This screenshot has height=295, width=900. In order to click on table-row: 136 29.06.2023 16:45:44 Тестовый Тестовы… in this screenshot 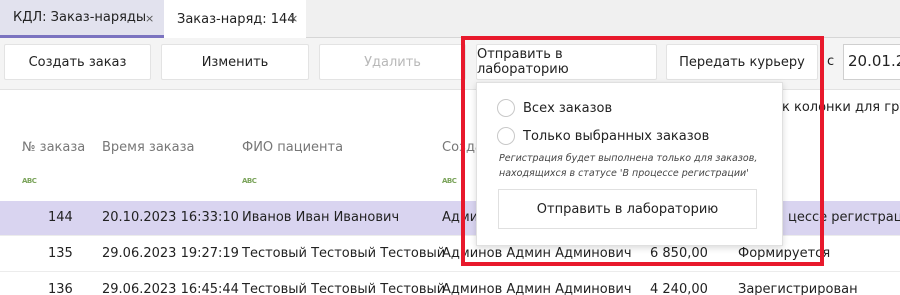, I will do `click(450, 284)`.